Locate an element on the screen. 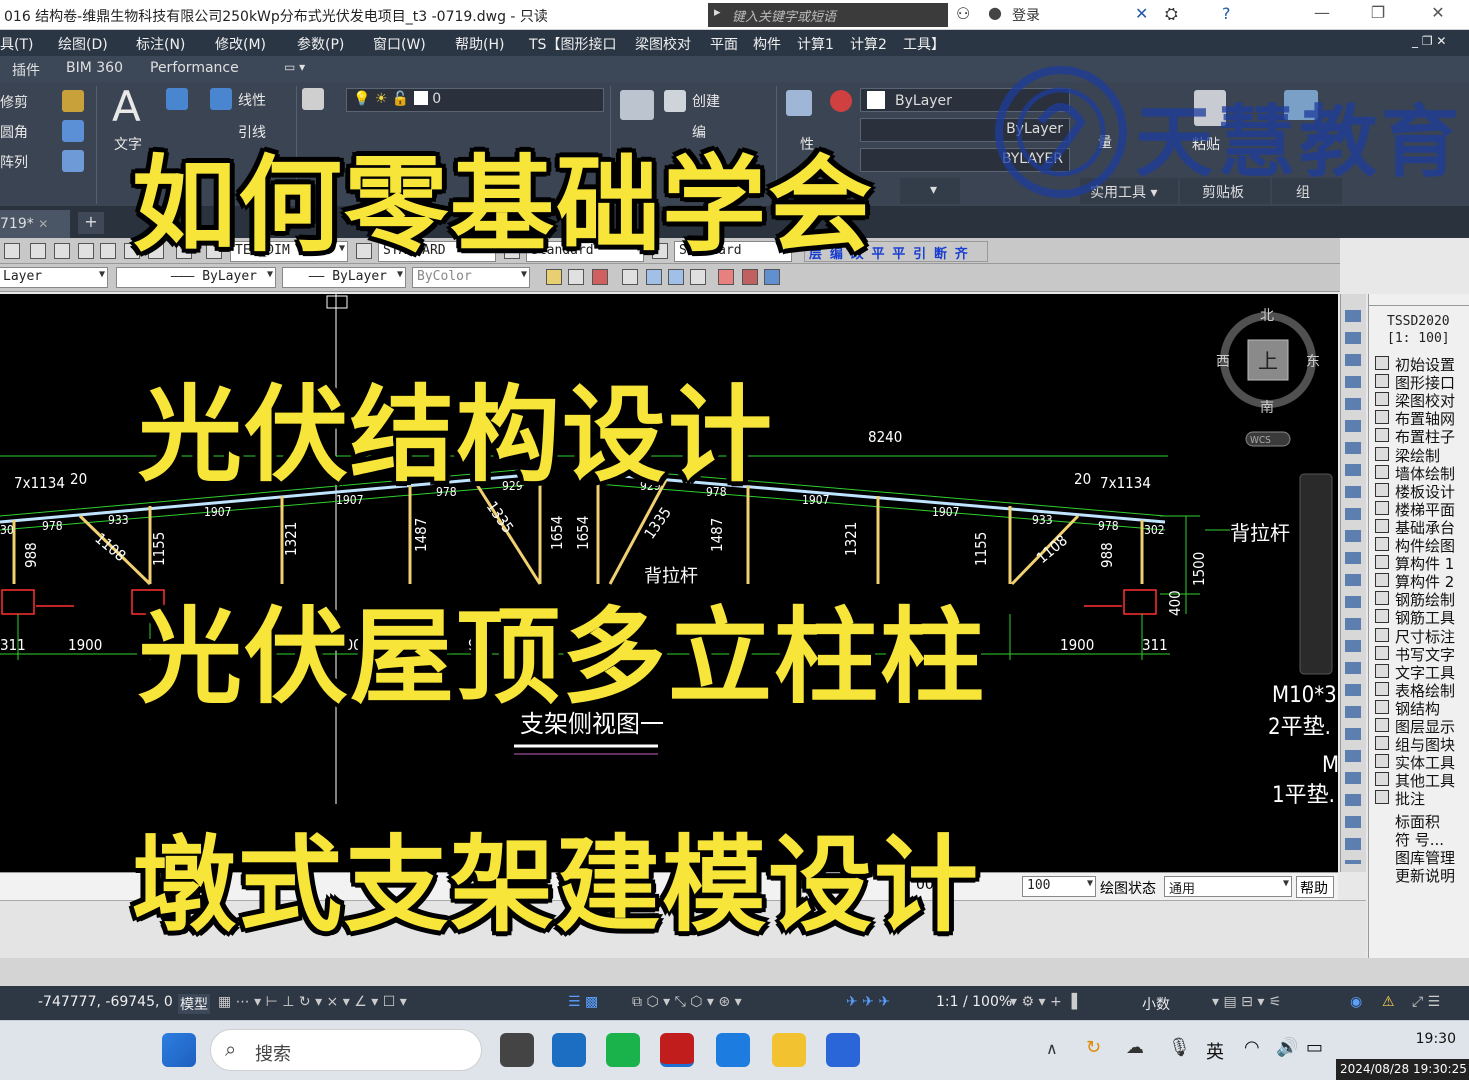 Image resolution: width=1469 pixels, height=1080 pixels. layer-dropdown: 💡 ☀ 🔓 0 is located at coordinates (475, 100).